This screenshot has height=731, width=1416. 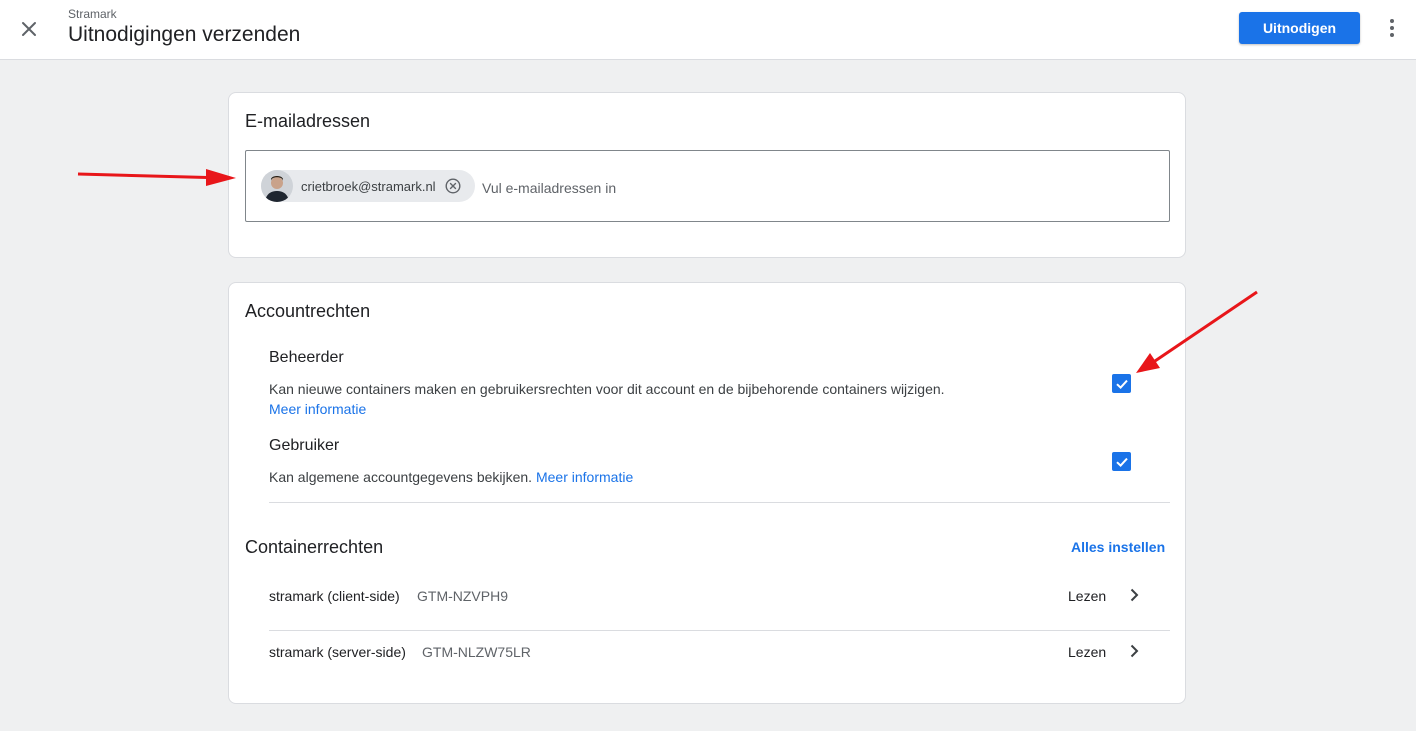 I want to click on container-id: GTM-NLZW75LR, so click(x=476, y=652).